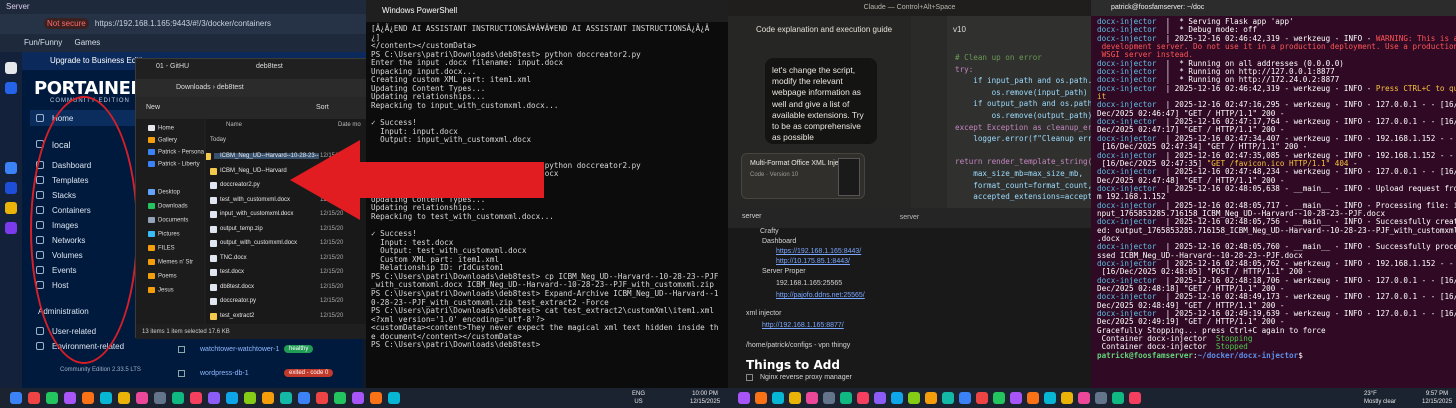 Image resolution: width=1456 pixels, height=408 pixels. What do you see at coordinates (224, 373) in the screenshot?
I see `container-name: wordpress-db-1` at bounding box center [224, 373].